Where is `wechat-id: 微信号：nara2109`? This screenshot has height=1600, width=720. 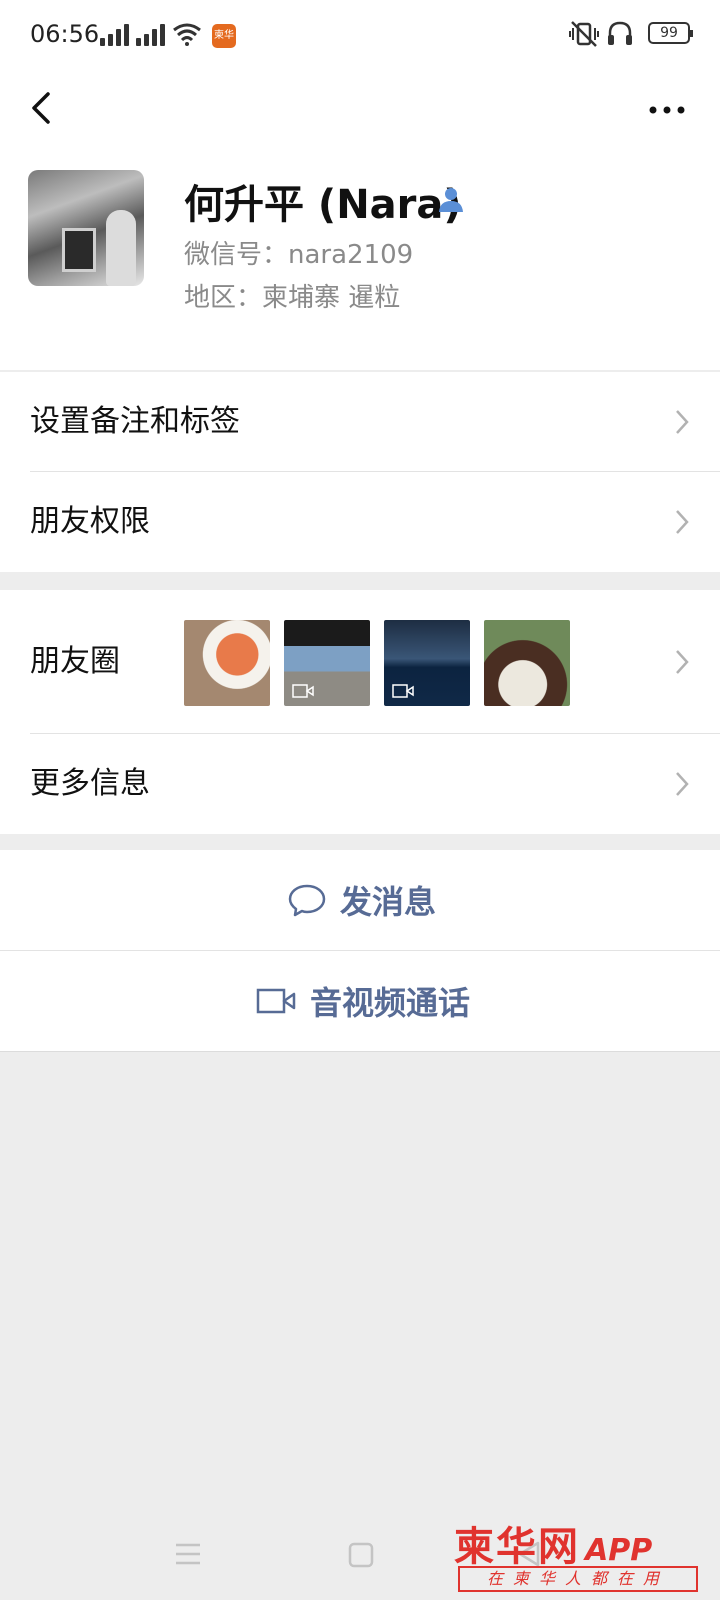 wechat-id: 微信号：nara2109 is located at coordinates (299, 255).